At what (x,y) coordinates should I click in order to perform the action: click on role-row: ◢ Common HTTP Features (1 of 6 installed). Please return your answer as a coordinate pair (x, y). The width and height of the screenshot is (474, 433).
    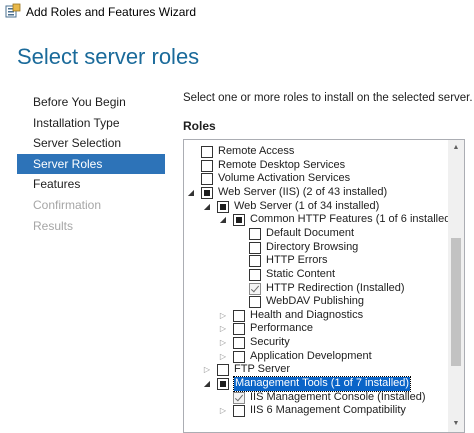
    Looking at the image, I should click on (319, 220).